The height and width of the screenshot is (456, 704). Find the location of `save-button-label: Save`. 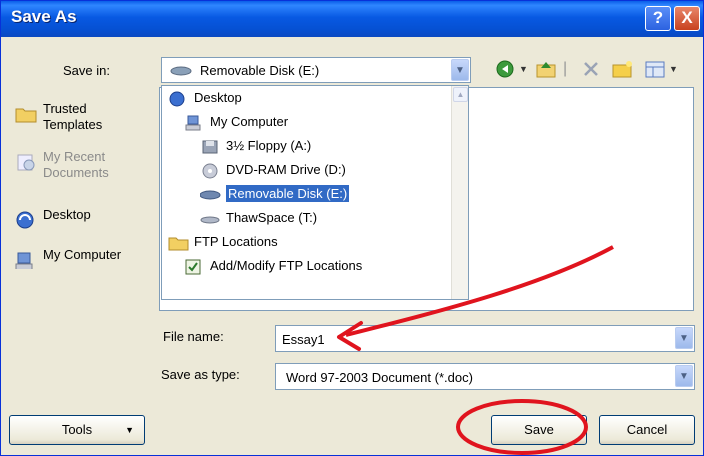

save-button-label: Save is located at coordinates (539, 429).